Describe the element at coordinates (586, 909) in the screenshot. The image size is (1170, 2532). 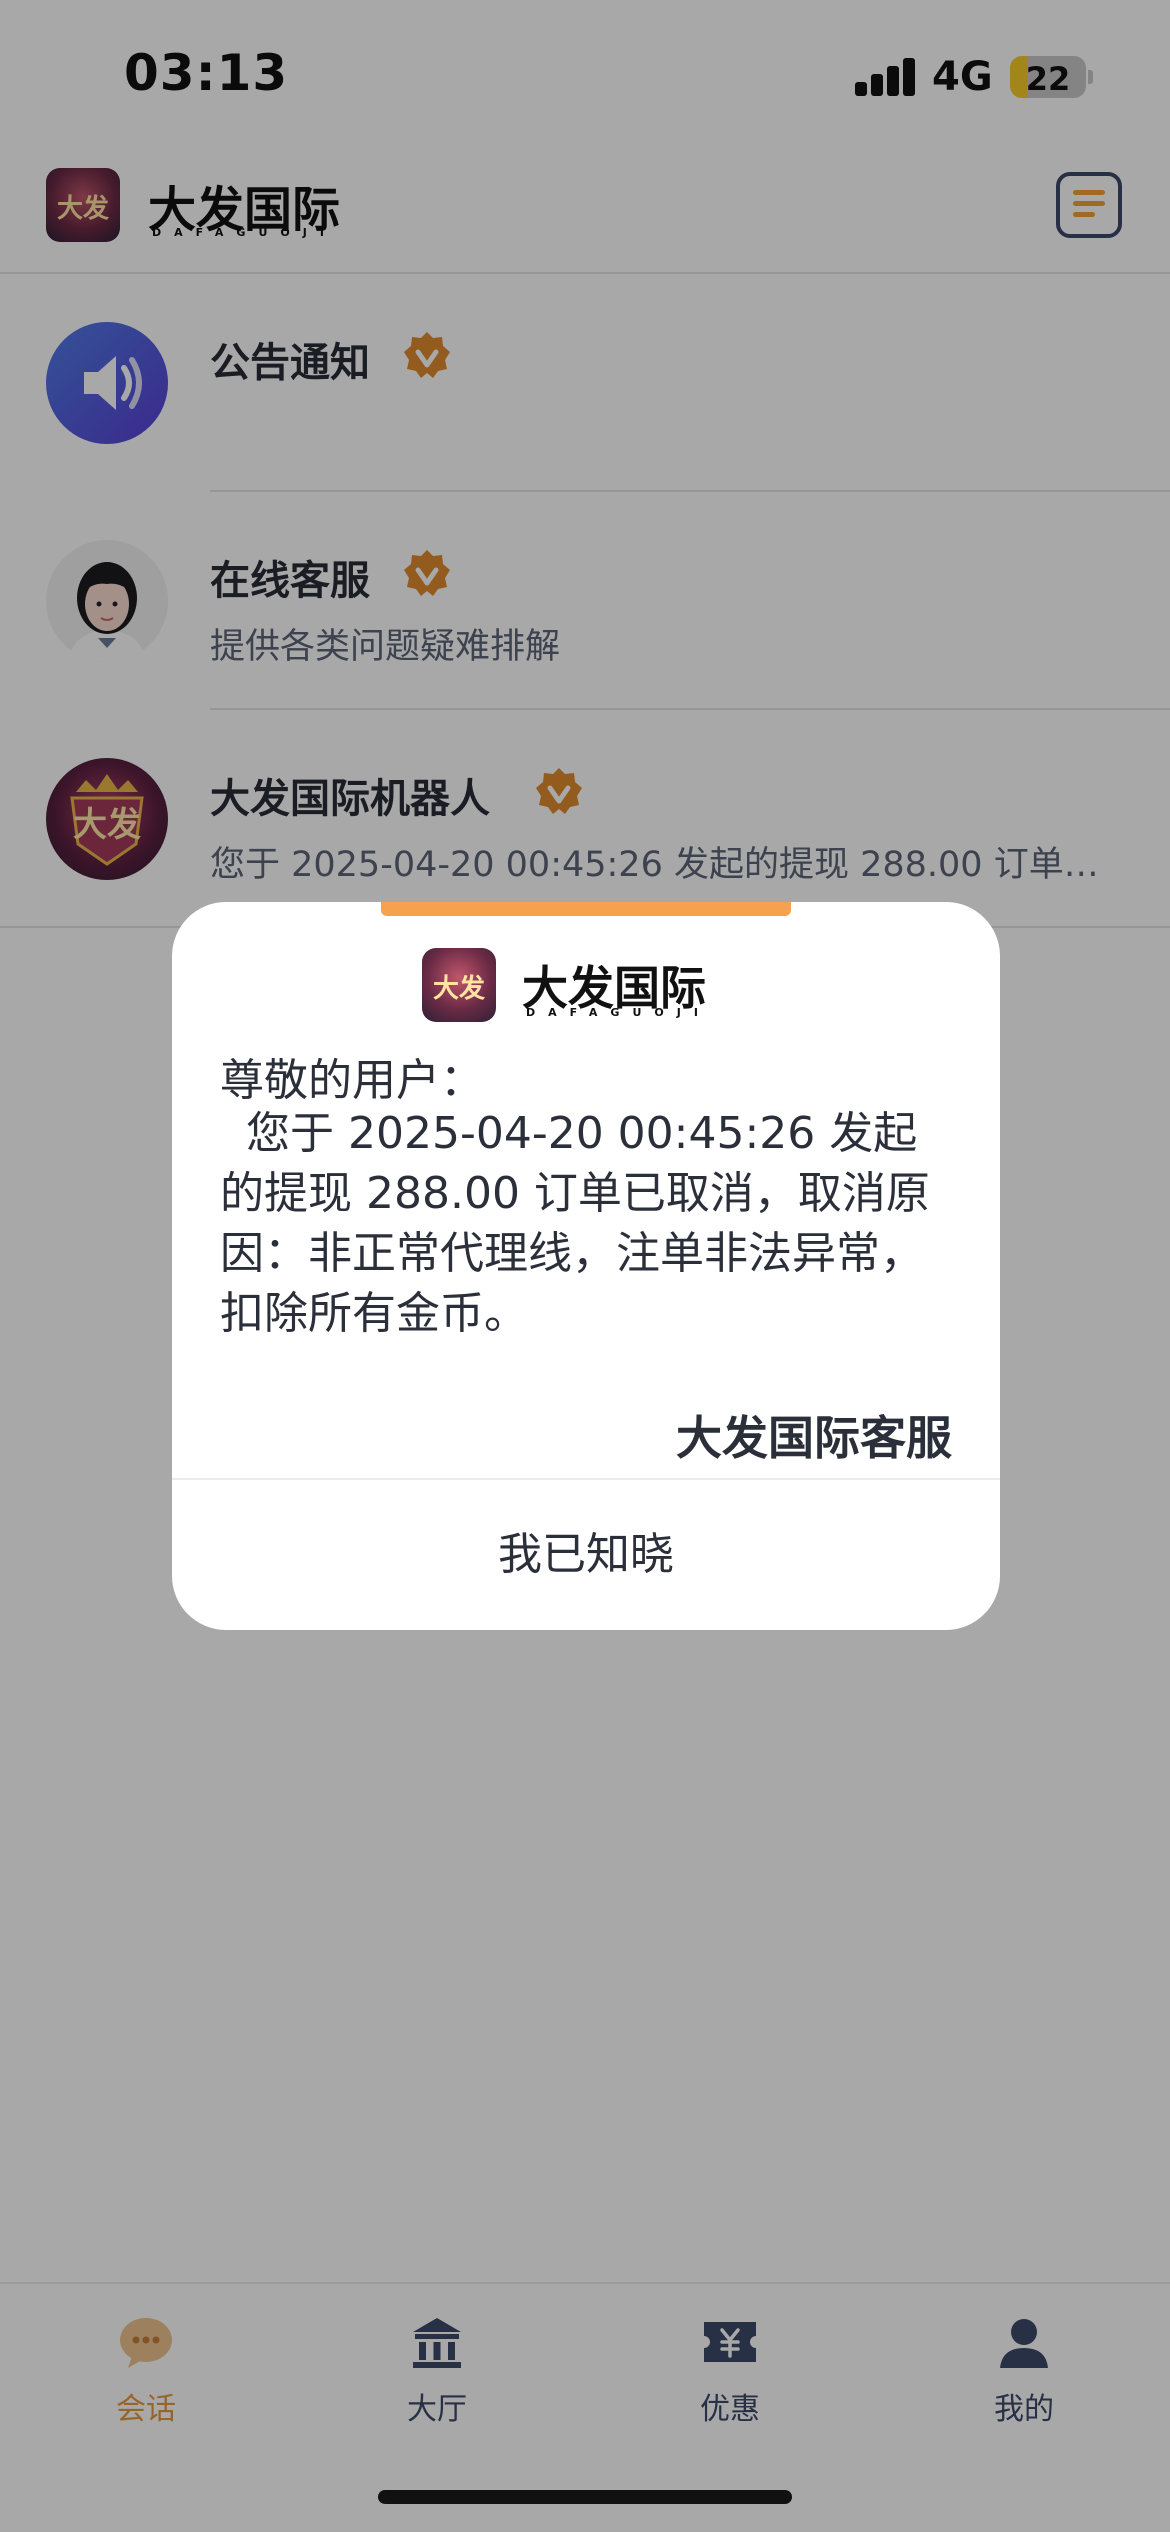
I see `dialog-accent-bar` at that location.